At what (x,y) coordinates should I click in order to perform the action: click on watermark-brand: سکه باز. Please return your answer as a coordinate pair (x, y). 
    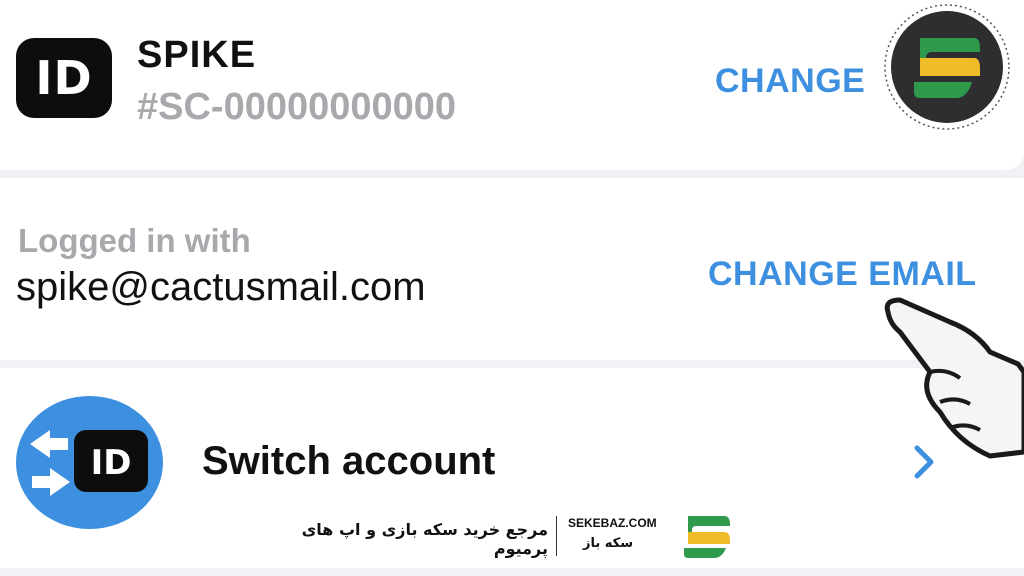
    Looking at the image, I should click on (607, 543).